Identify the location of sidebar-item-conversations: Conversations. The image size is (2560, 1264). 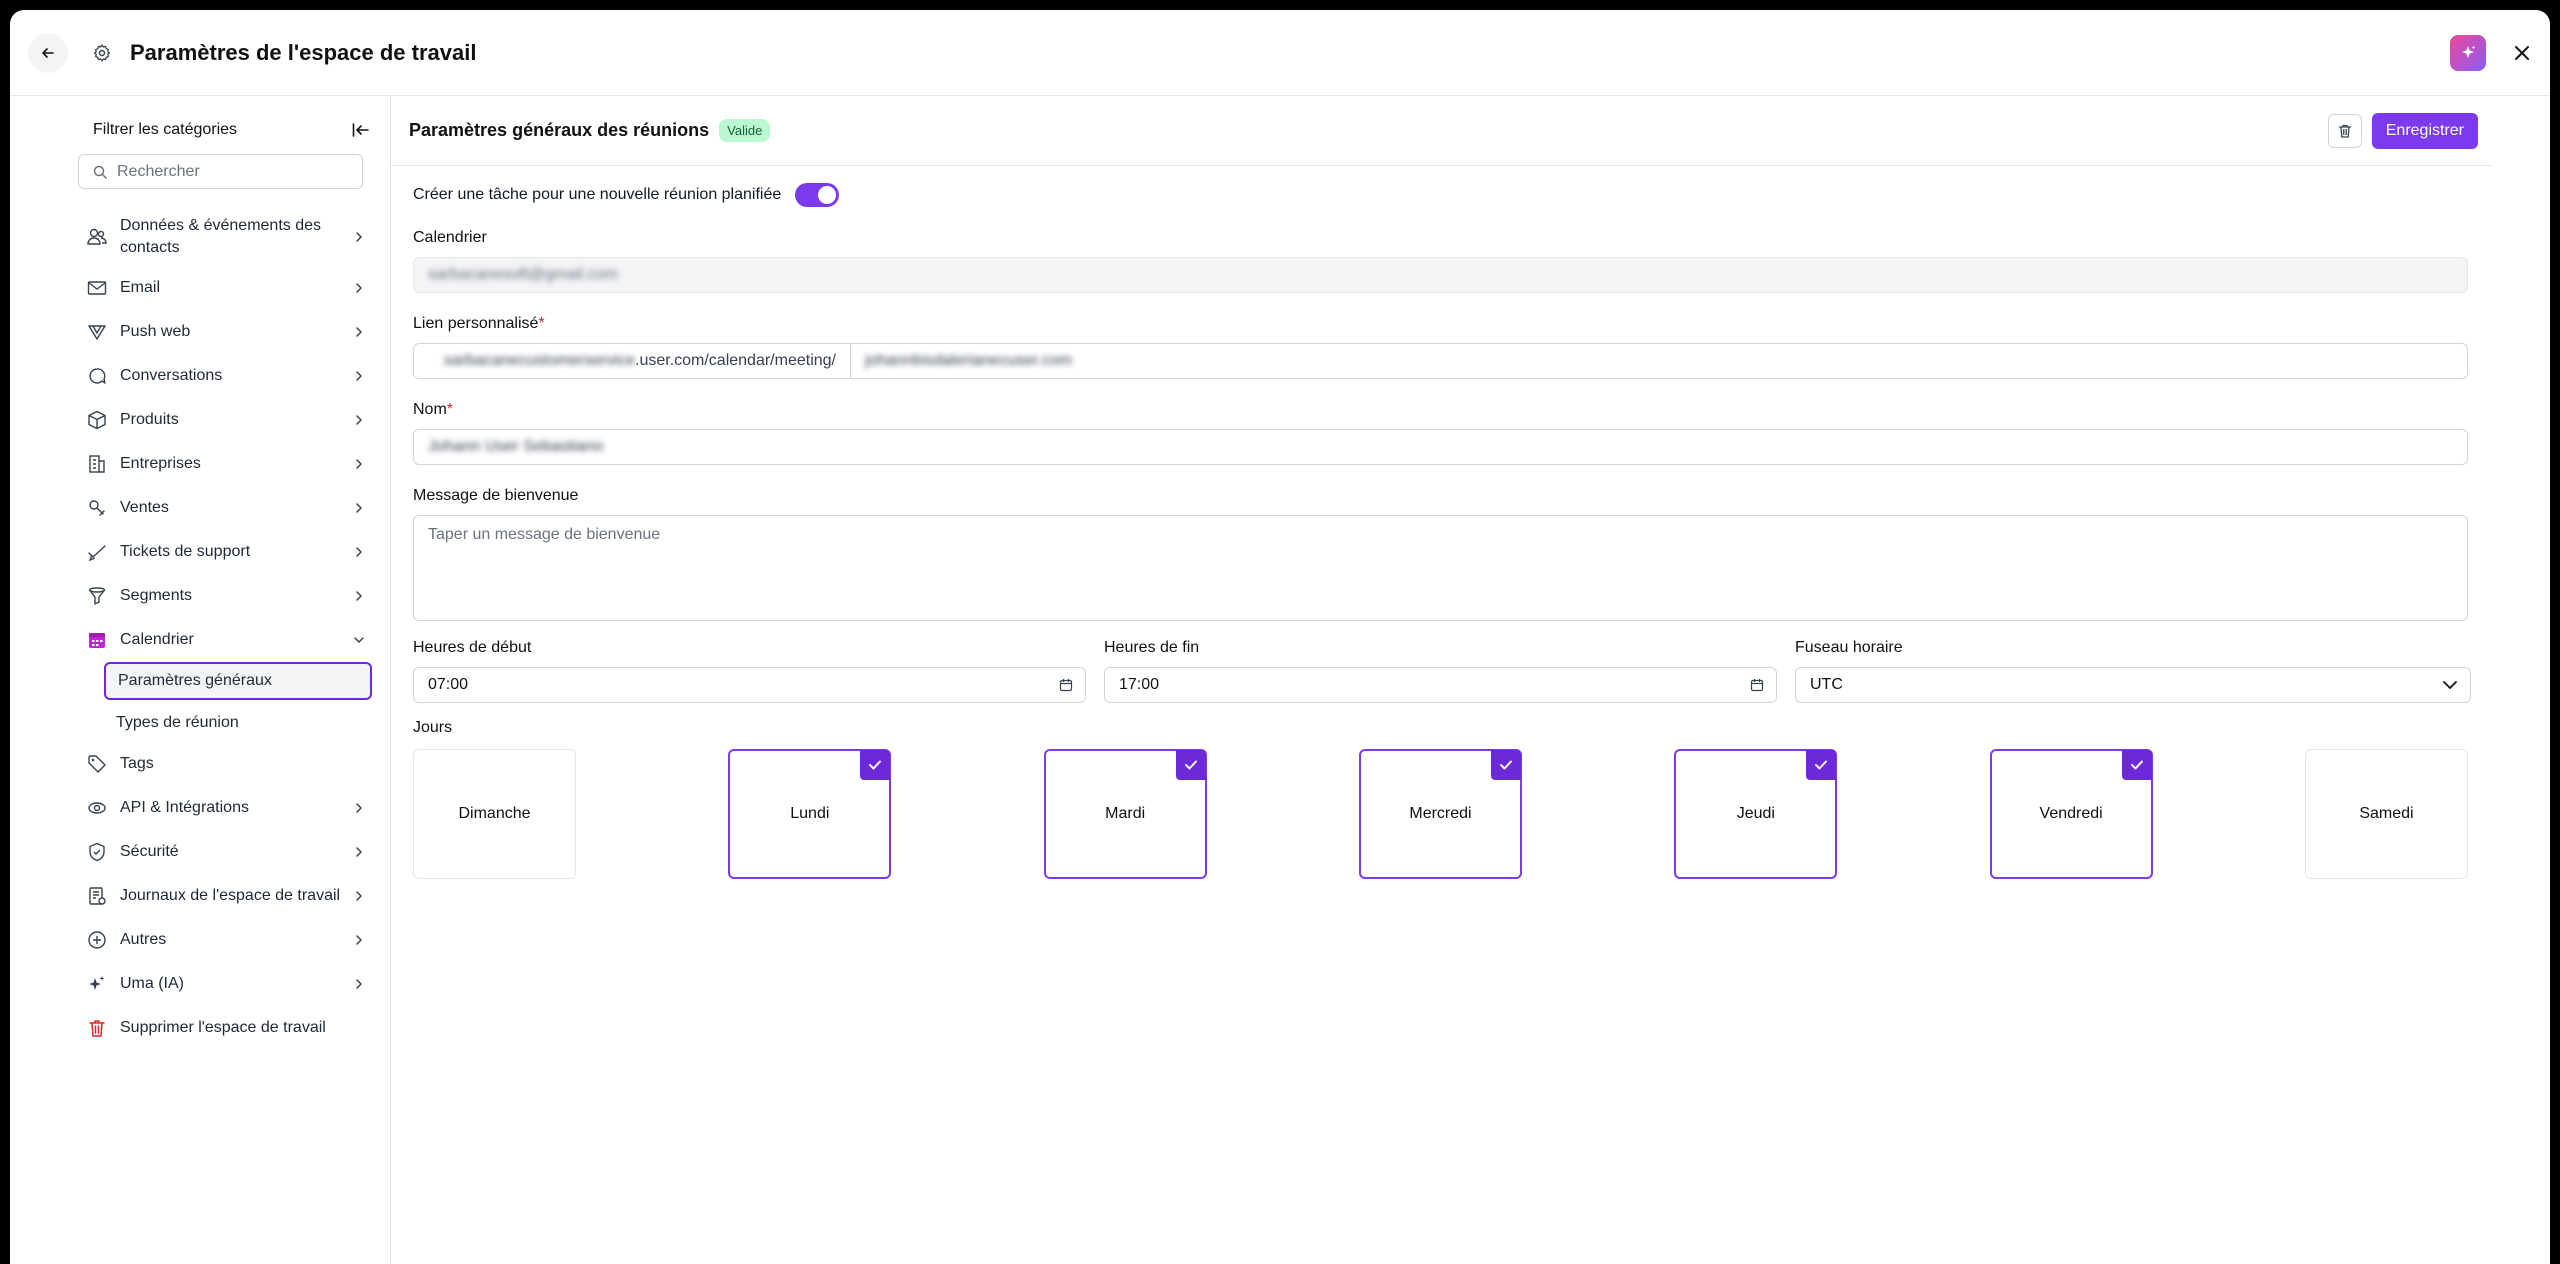
(225, 376).